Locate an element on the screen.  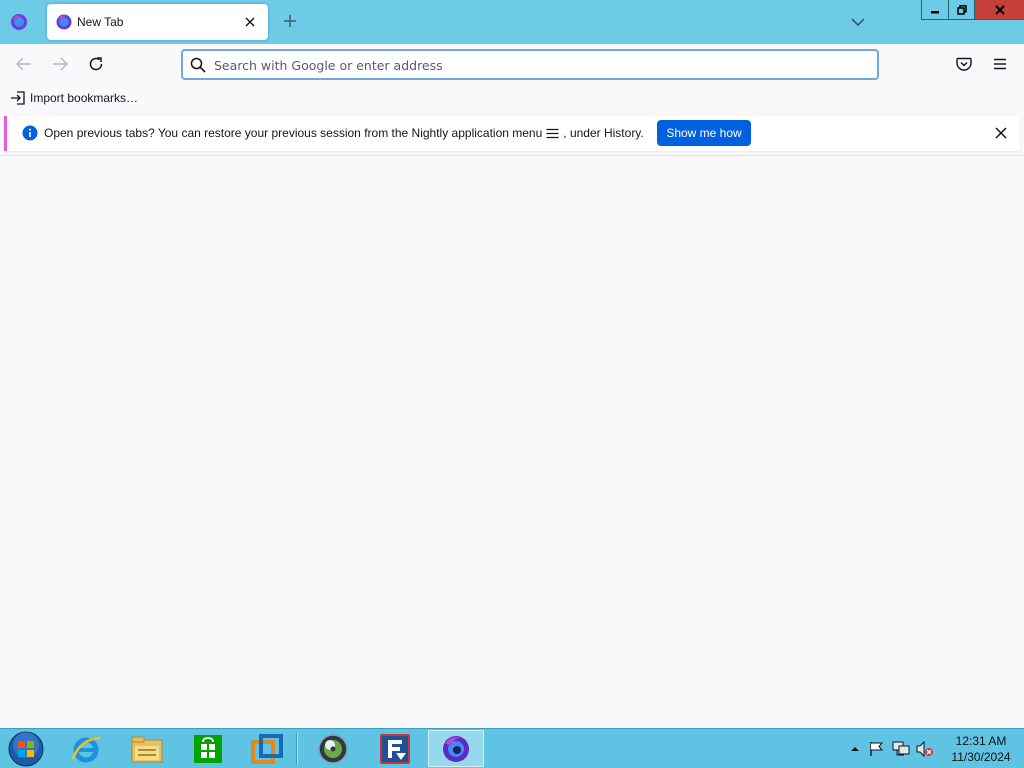
windows-taskbar: 12:31 AM 11/30/2024 is located at coordinates (512, 748).